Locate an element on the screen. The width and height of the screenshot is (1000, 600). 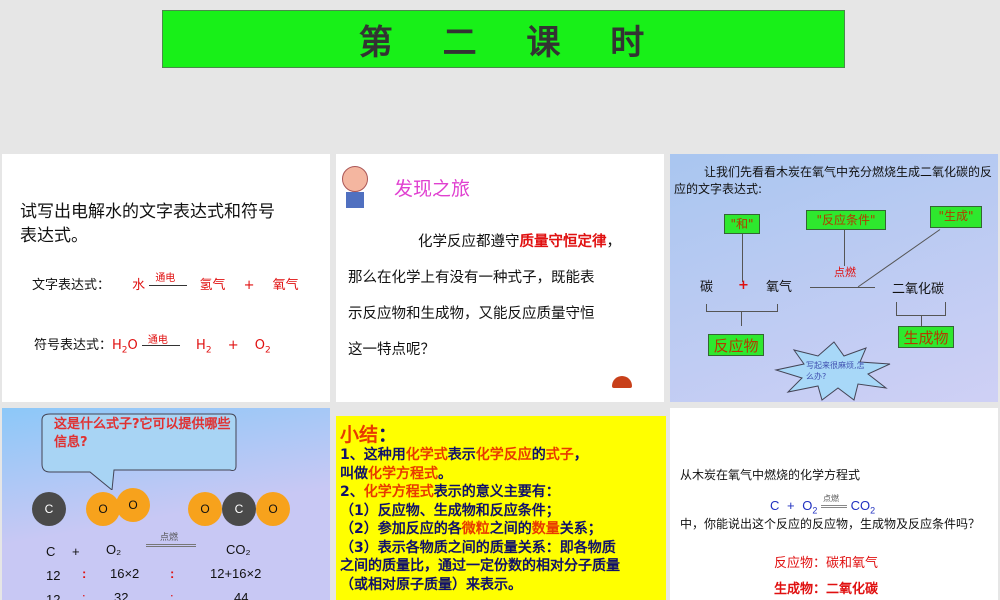
summary-text: 之间的质量比，通过一定份数的相对分子质量 is located at coordinates (480, 566).